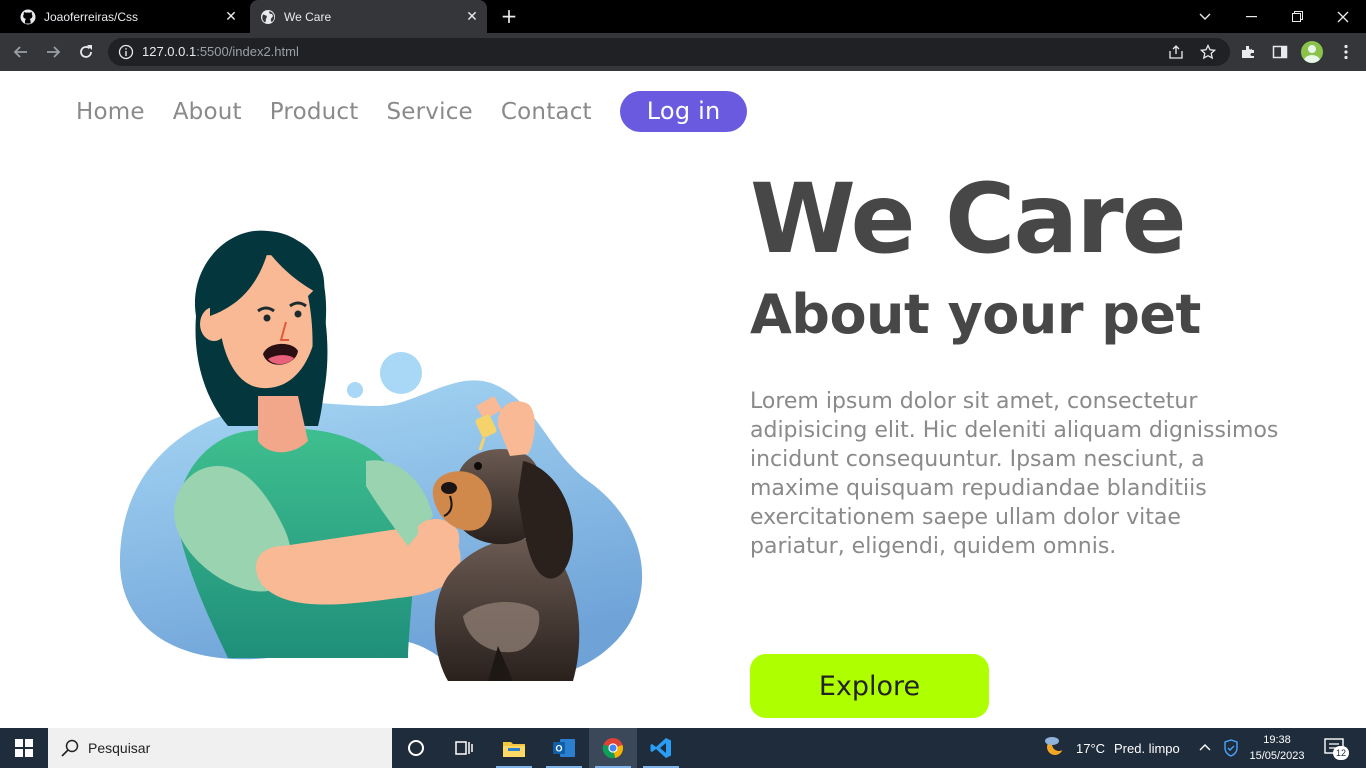  I want to click on tab-search-icon, so click(1205, 16).